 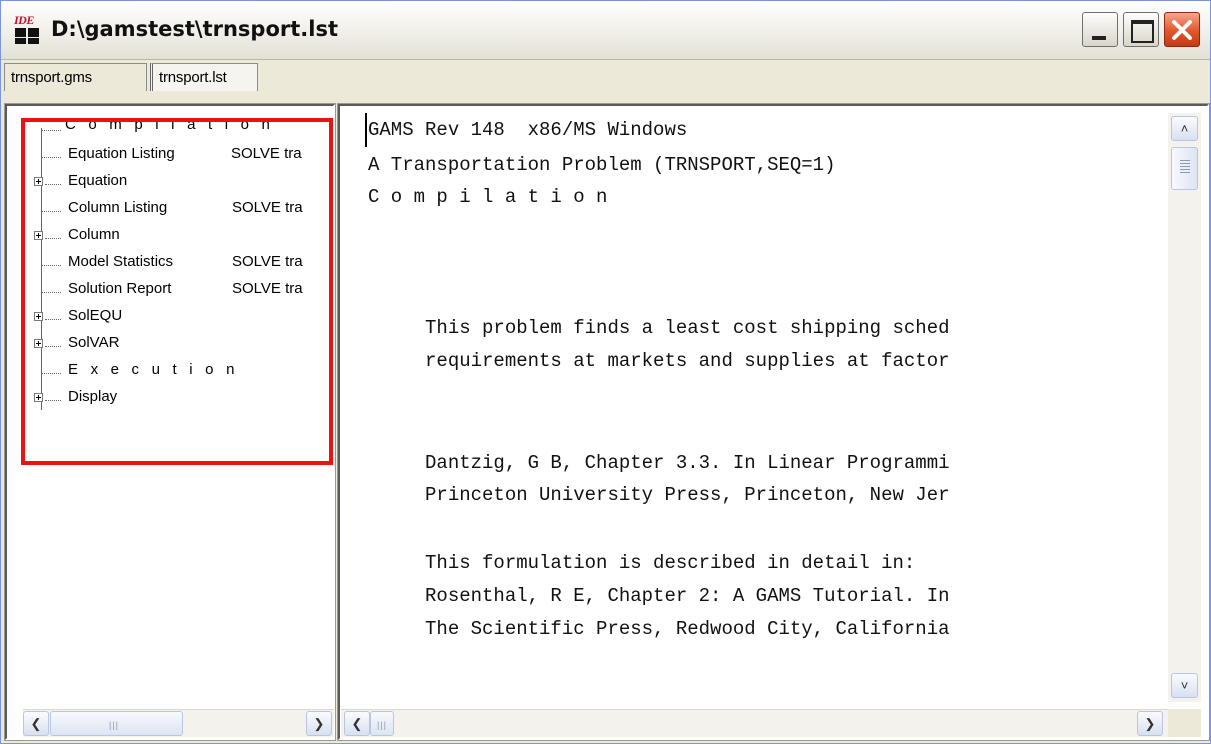 I want to click on minimize-button, so click(x=1100, y=29).